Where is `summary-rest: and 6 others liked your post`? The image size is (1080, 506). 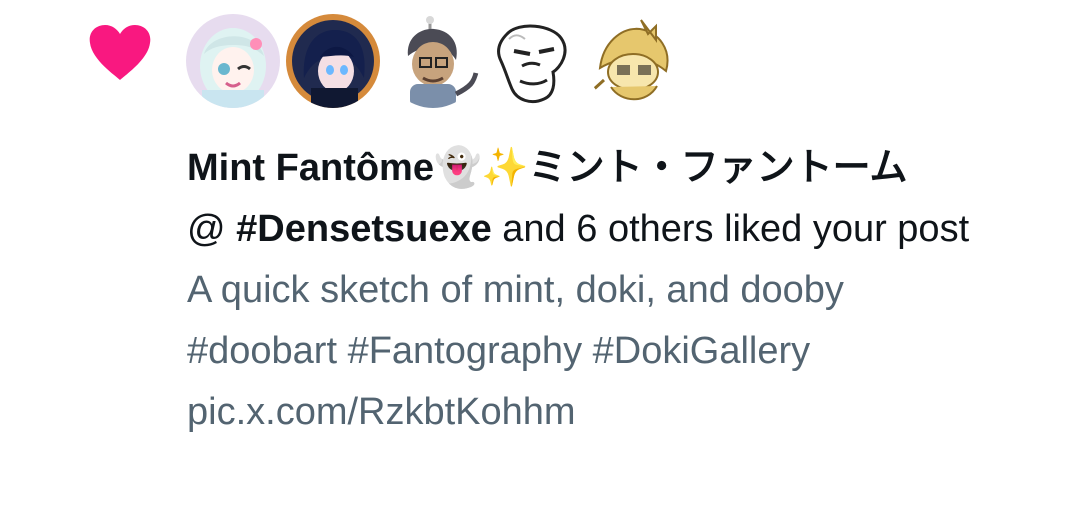
summary-rest: and 6 others liked your post is located at coordinates (730, 229).